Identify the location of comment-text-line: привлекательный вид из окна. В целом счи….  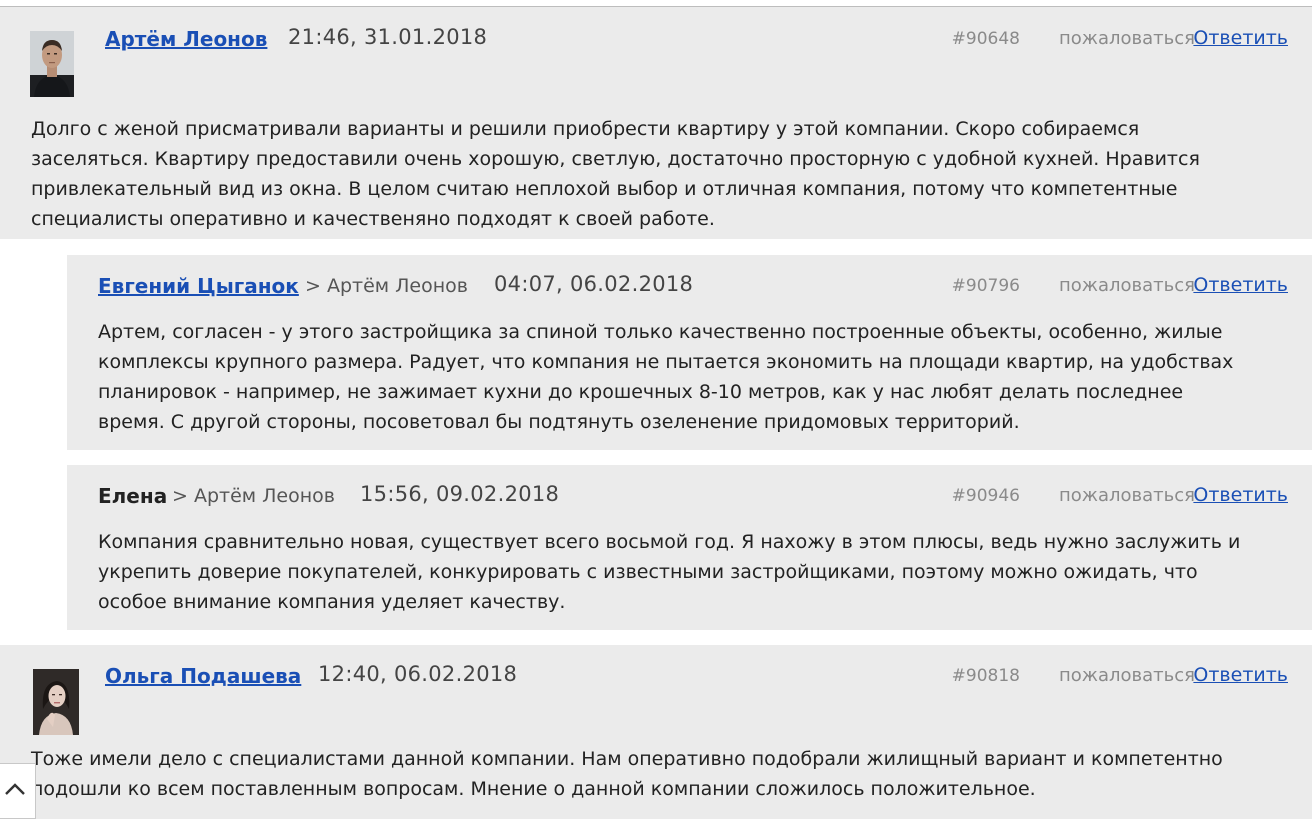
(604, 189).